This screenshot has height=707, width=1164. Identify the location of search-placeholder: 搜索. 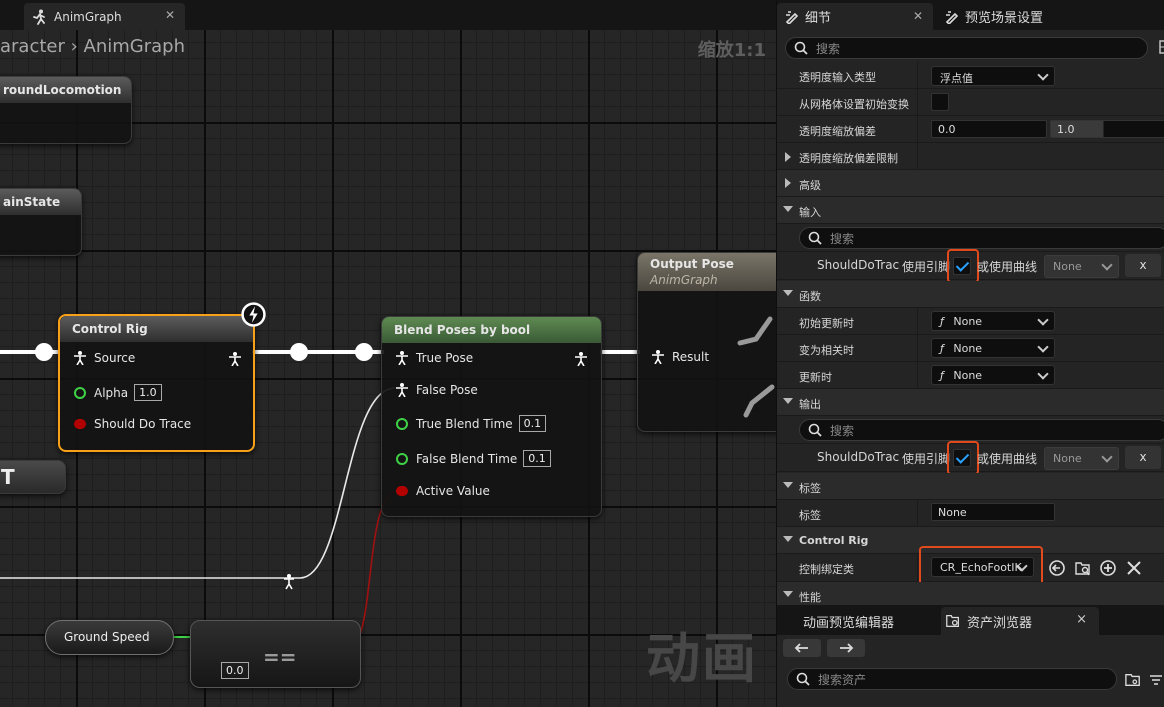
(842, 238).